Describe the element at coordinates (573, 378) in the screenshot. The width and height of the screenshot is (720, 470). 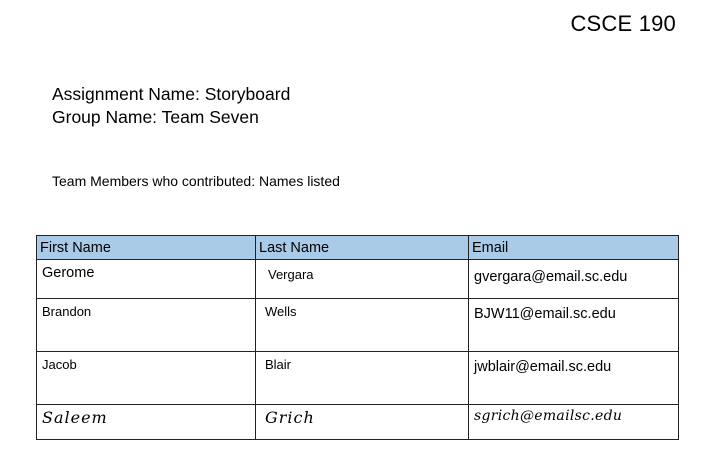
I see `email-cell: jwblair@email.sc.edu` at that location.